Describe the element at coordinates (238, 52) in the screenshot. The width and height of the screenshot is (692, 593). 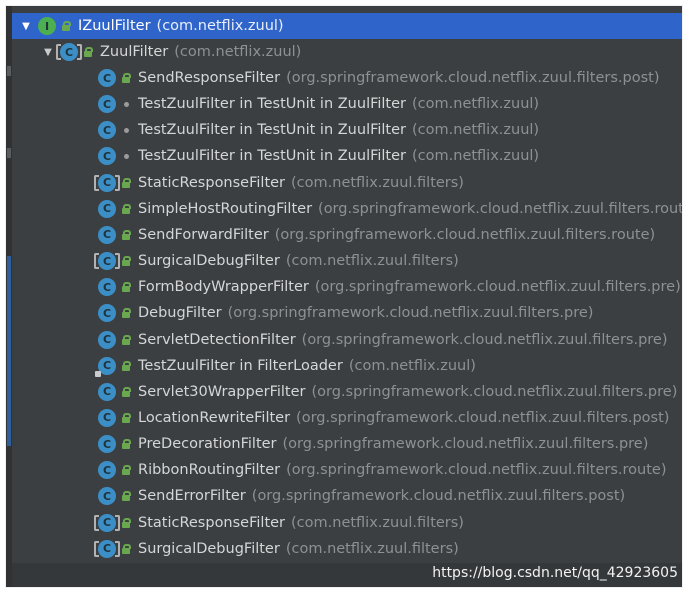
I see `child-package: (com.netflix.zuul)` at that location.